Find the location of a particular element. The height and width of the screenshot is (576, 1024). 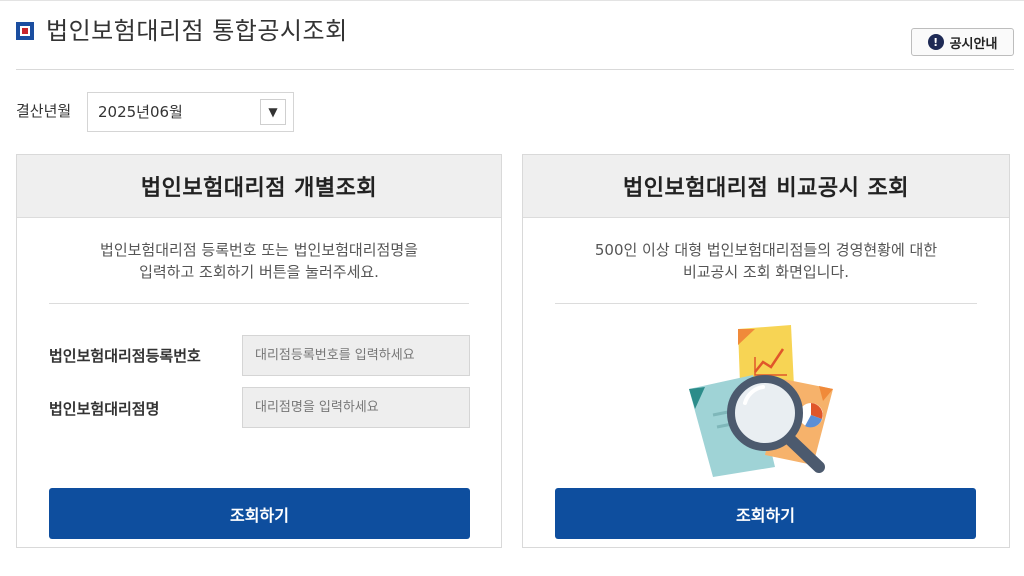

notice-button: ! 공시안내 is located at coordinates (962, 42).